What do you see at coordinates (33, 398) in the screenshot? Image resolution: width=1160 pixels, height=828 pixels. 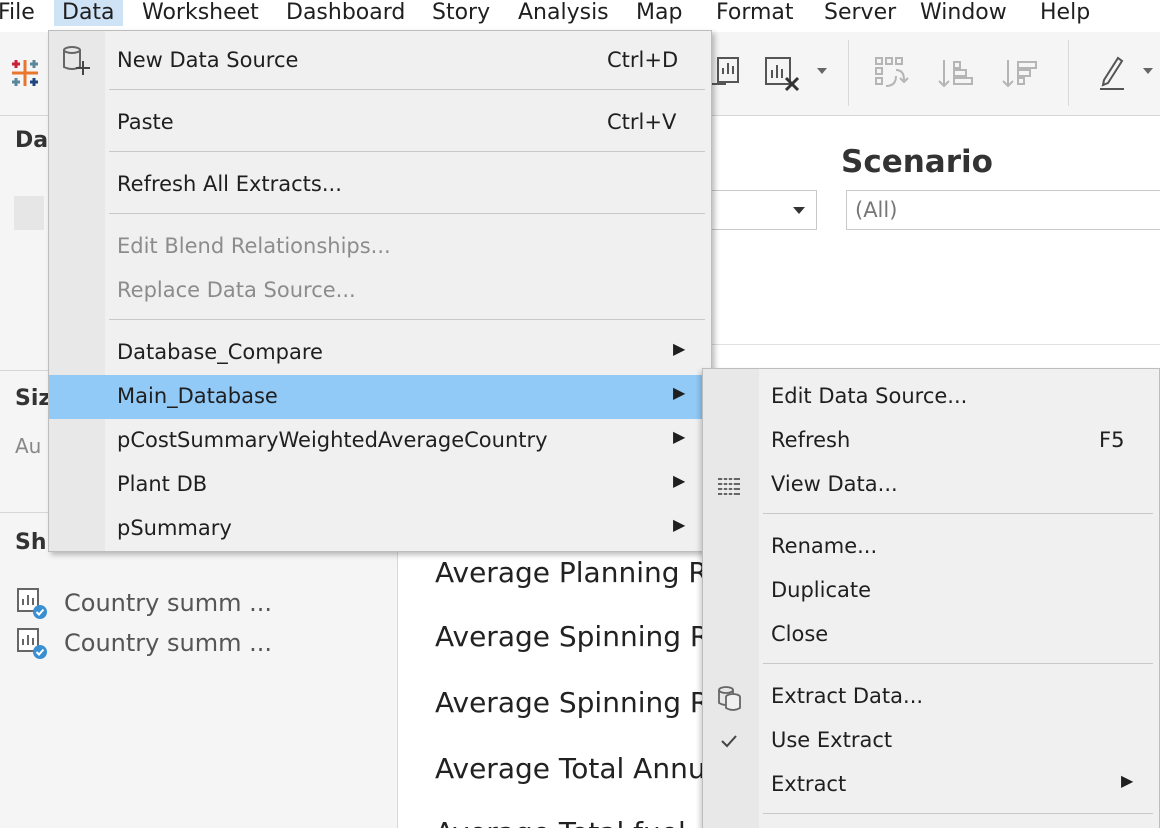 I see `size-heading: Siz` at bounding box center [33, 398].